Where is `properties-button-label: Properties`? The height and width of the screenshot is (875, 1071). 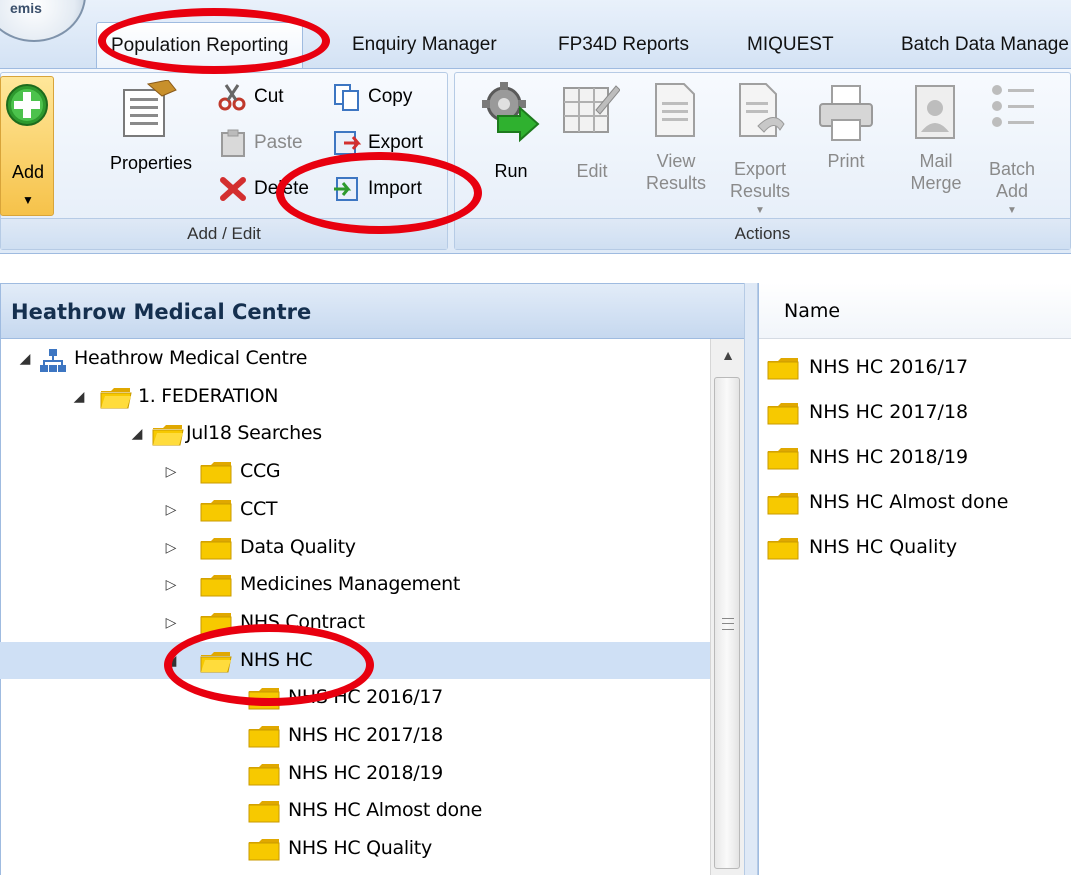
properties-button-label: Properties is located at coordinates (151, 163).